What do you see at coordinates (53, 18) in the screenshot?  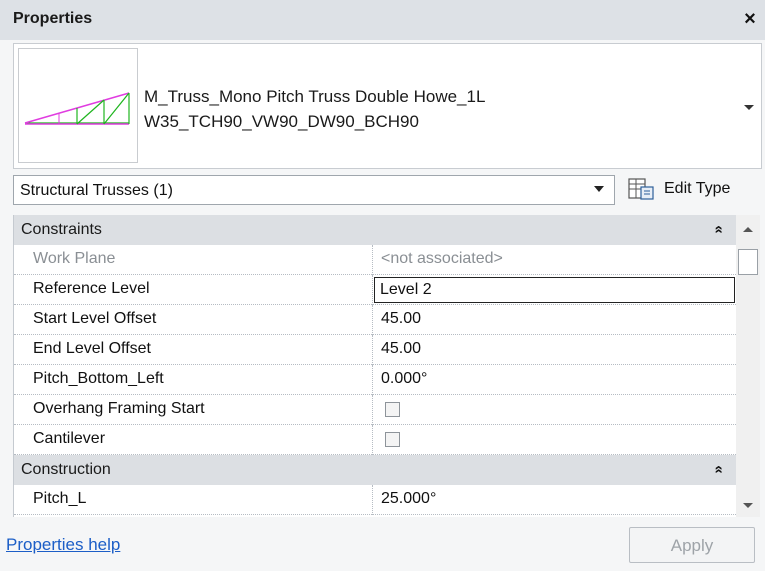 I see `panel-title: Properties` at bounding box center [53, 18].